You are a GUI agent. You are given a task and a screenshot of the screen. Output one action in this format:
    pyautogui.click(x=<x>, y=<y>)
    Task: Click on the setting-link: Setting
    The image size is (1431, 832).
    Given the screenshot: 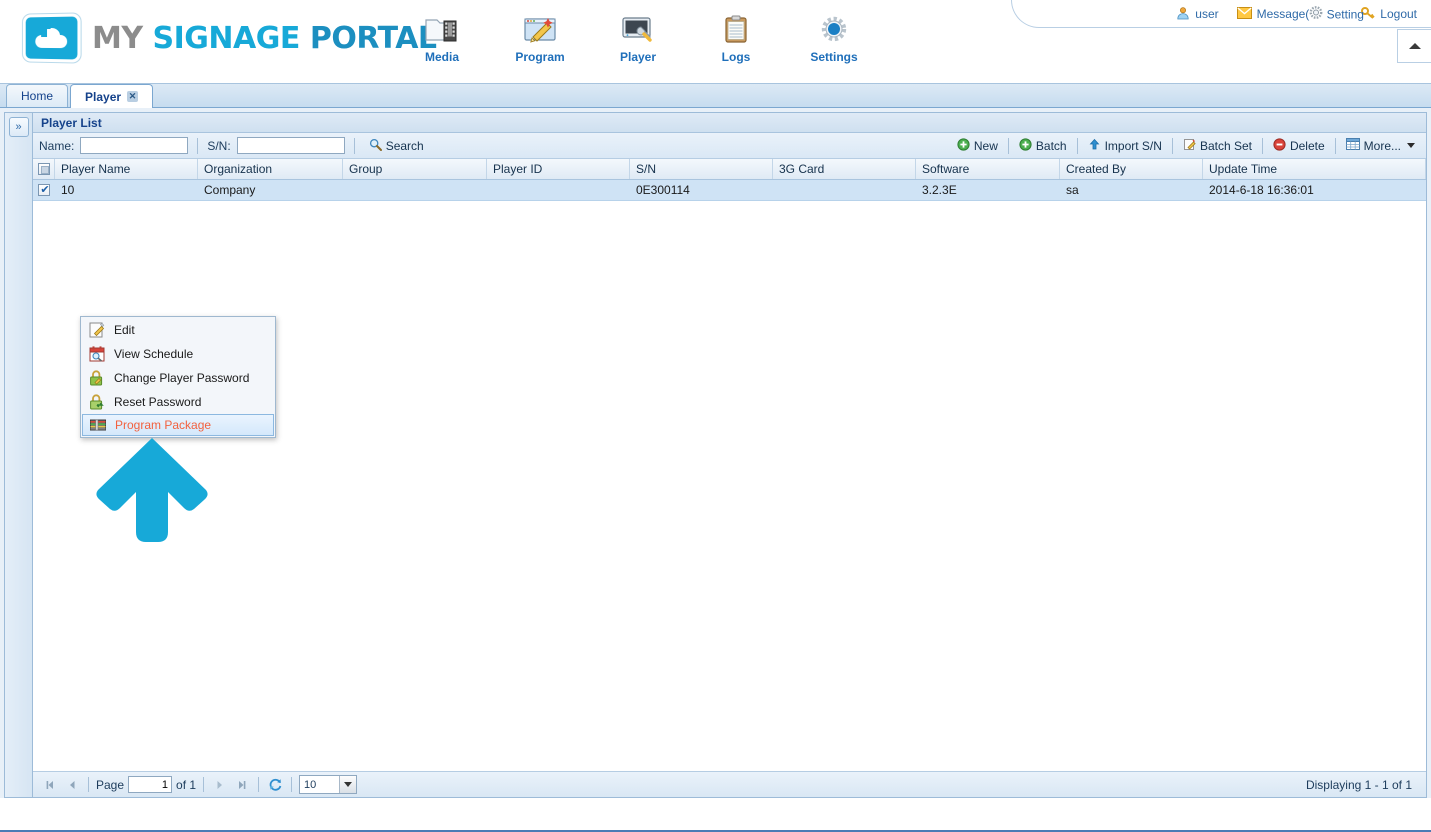 What is the action you would take?
    pyautogui.click(x=1336, y=14)
    